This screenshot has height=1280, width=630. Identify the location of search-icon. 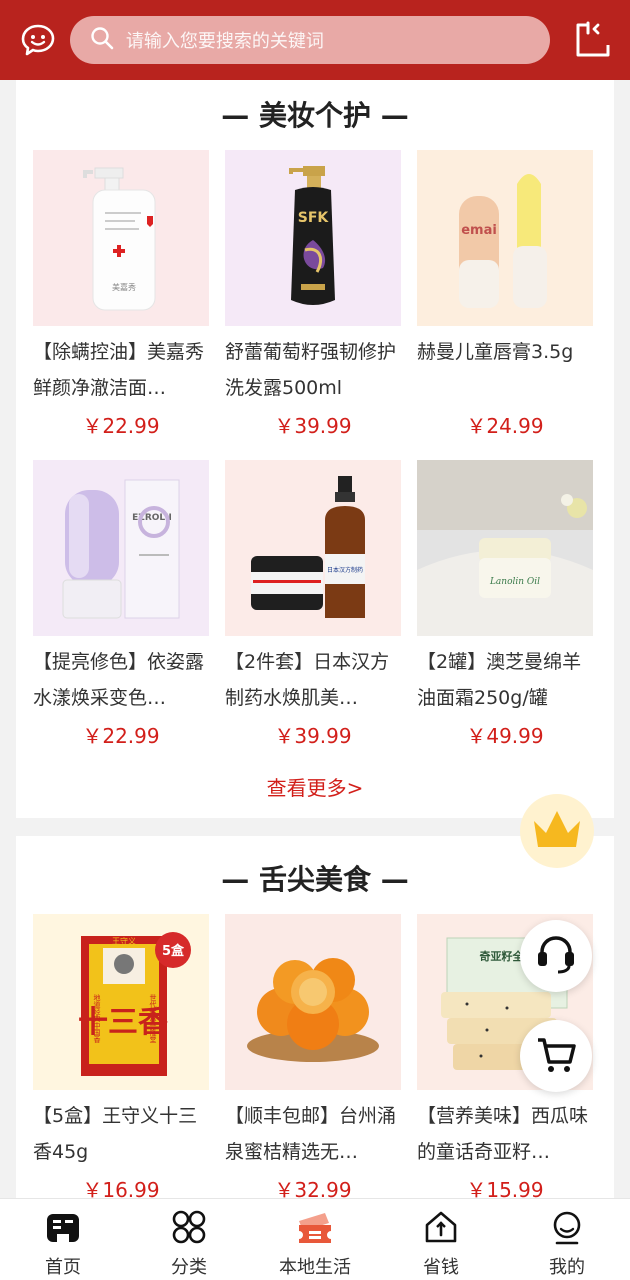
(102, 40).